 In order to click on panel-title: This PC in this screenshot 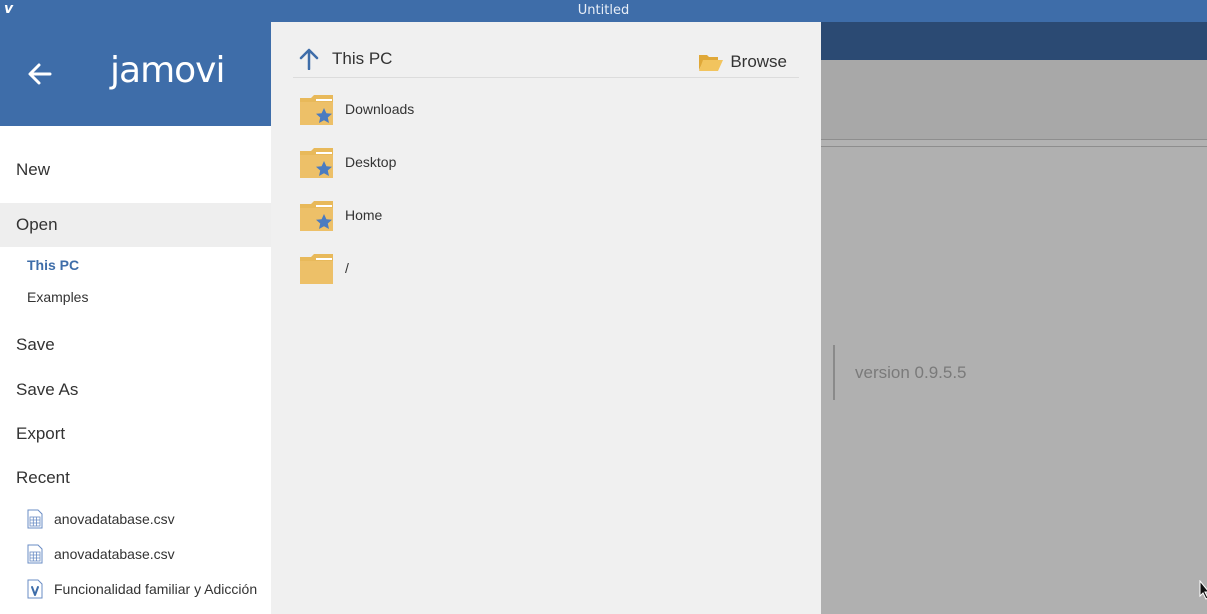, I will do `click(362, 58)`.